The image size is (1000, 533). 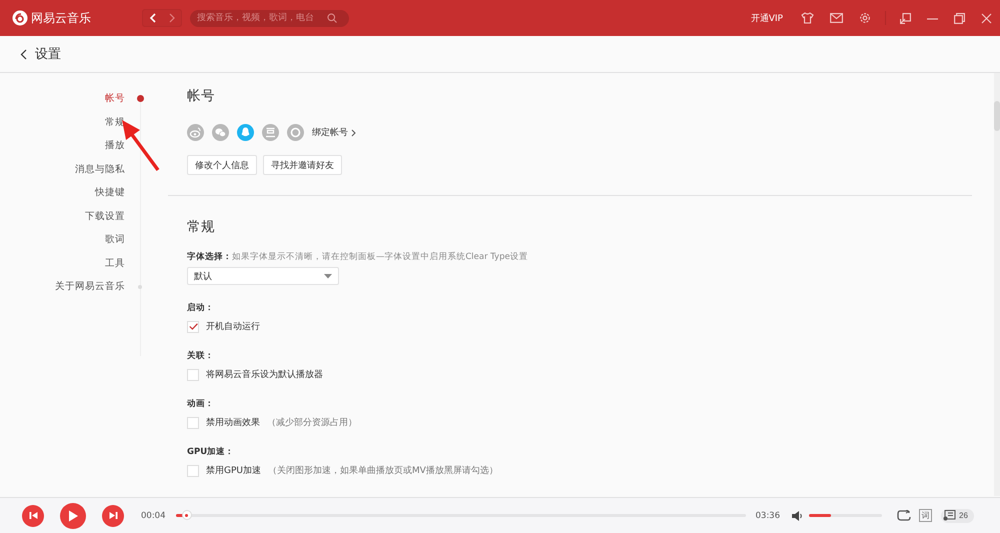 What do you see at coordinates (211, 452) in the screenshot?
I see `option-label: GPU加速：` at bounding box center [211, 452].